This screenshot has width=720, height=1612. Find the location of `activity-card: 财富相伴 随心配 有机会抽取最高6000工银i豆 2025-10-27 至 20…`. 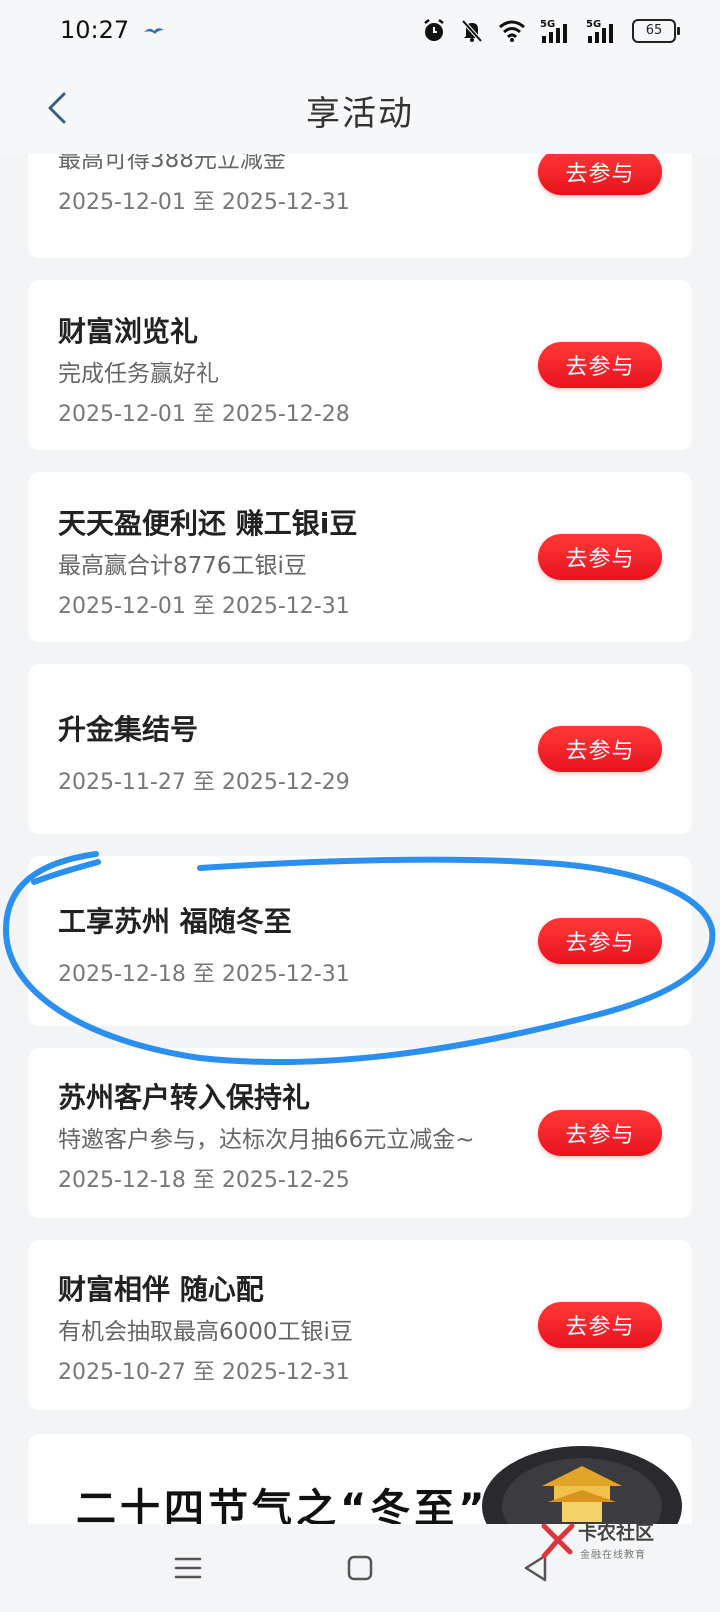

activity-card: 财富相伴 随心配 有机会抽取最高6000工银i豆 2025-10-27 至 20… is located at coordinates (360, 1325).